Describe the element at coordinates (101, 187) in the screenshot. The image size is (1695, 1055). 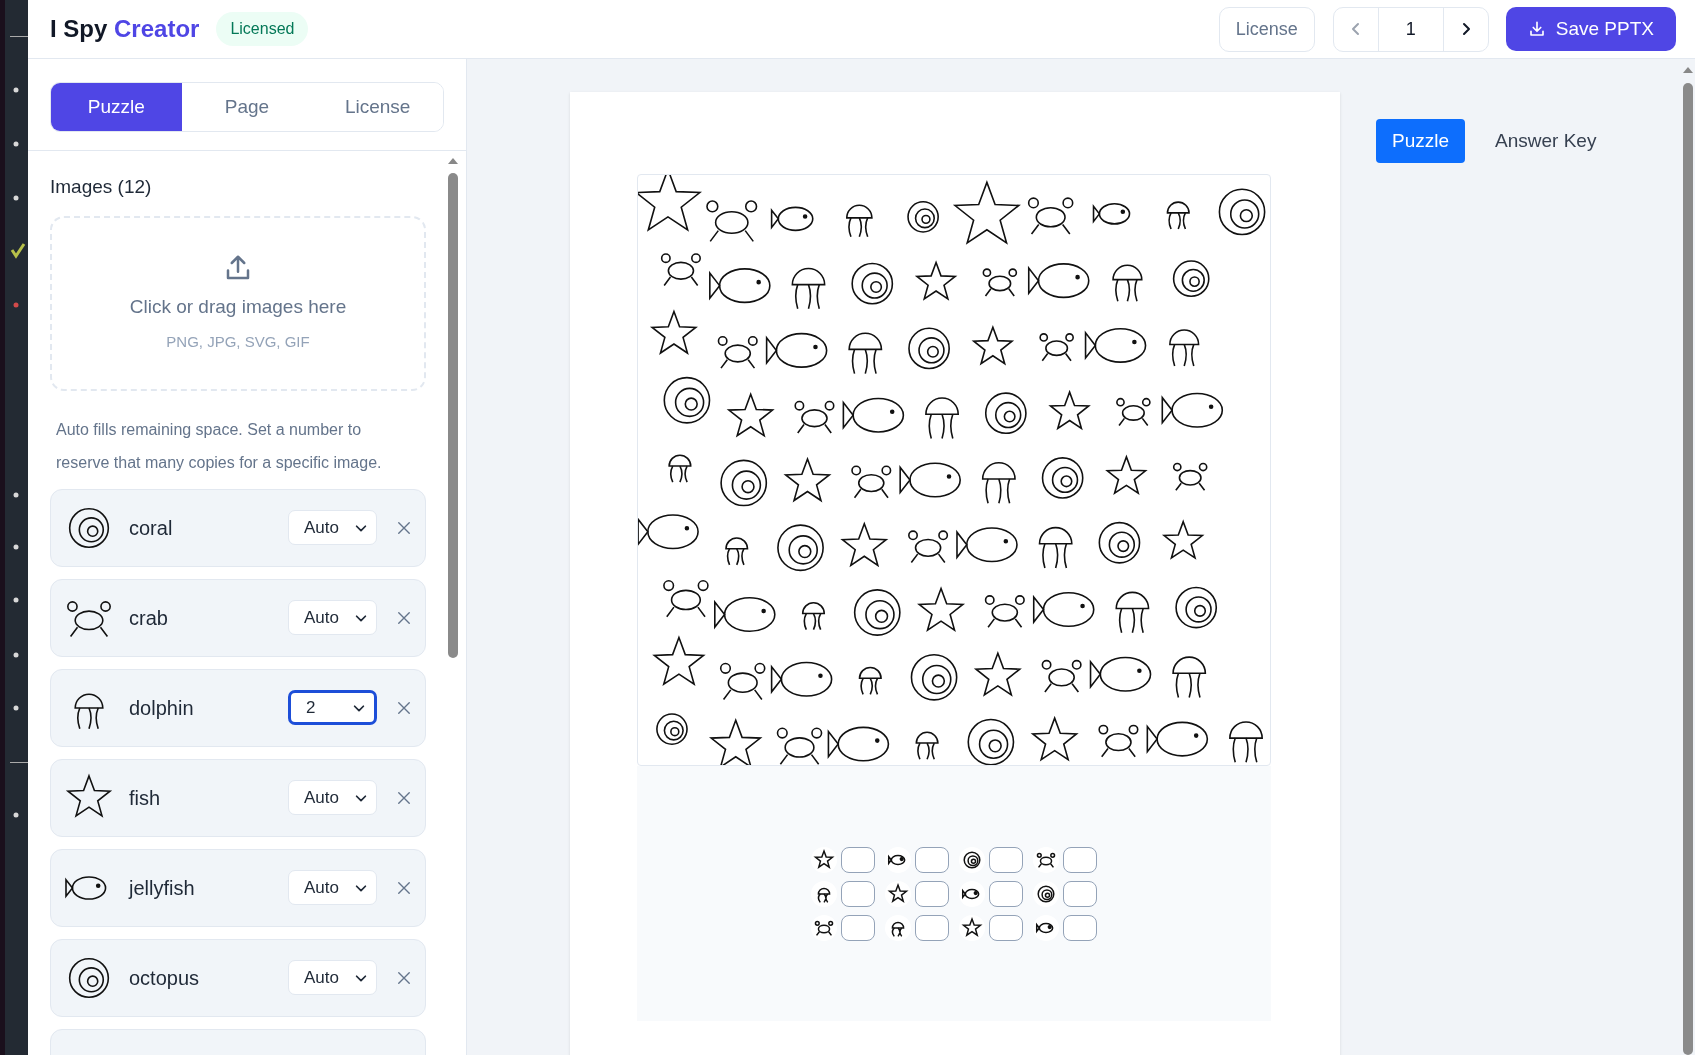
I see `images-heading: Images (12)` at that location.